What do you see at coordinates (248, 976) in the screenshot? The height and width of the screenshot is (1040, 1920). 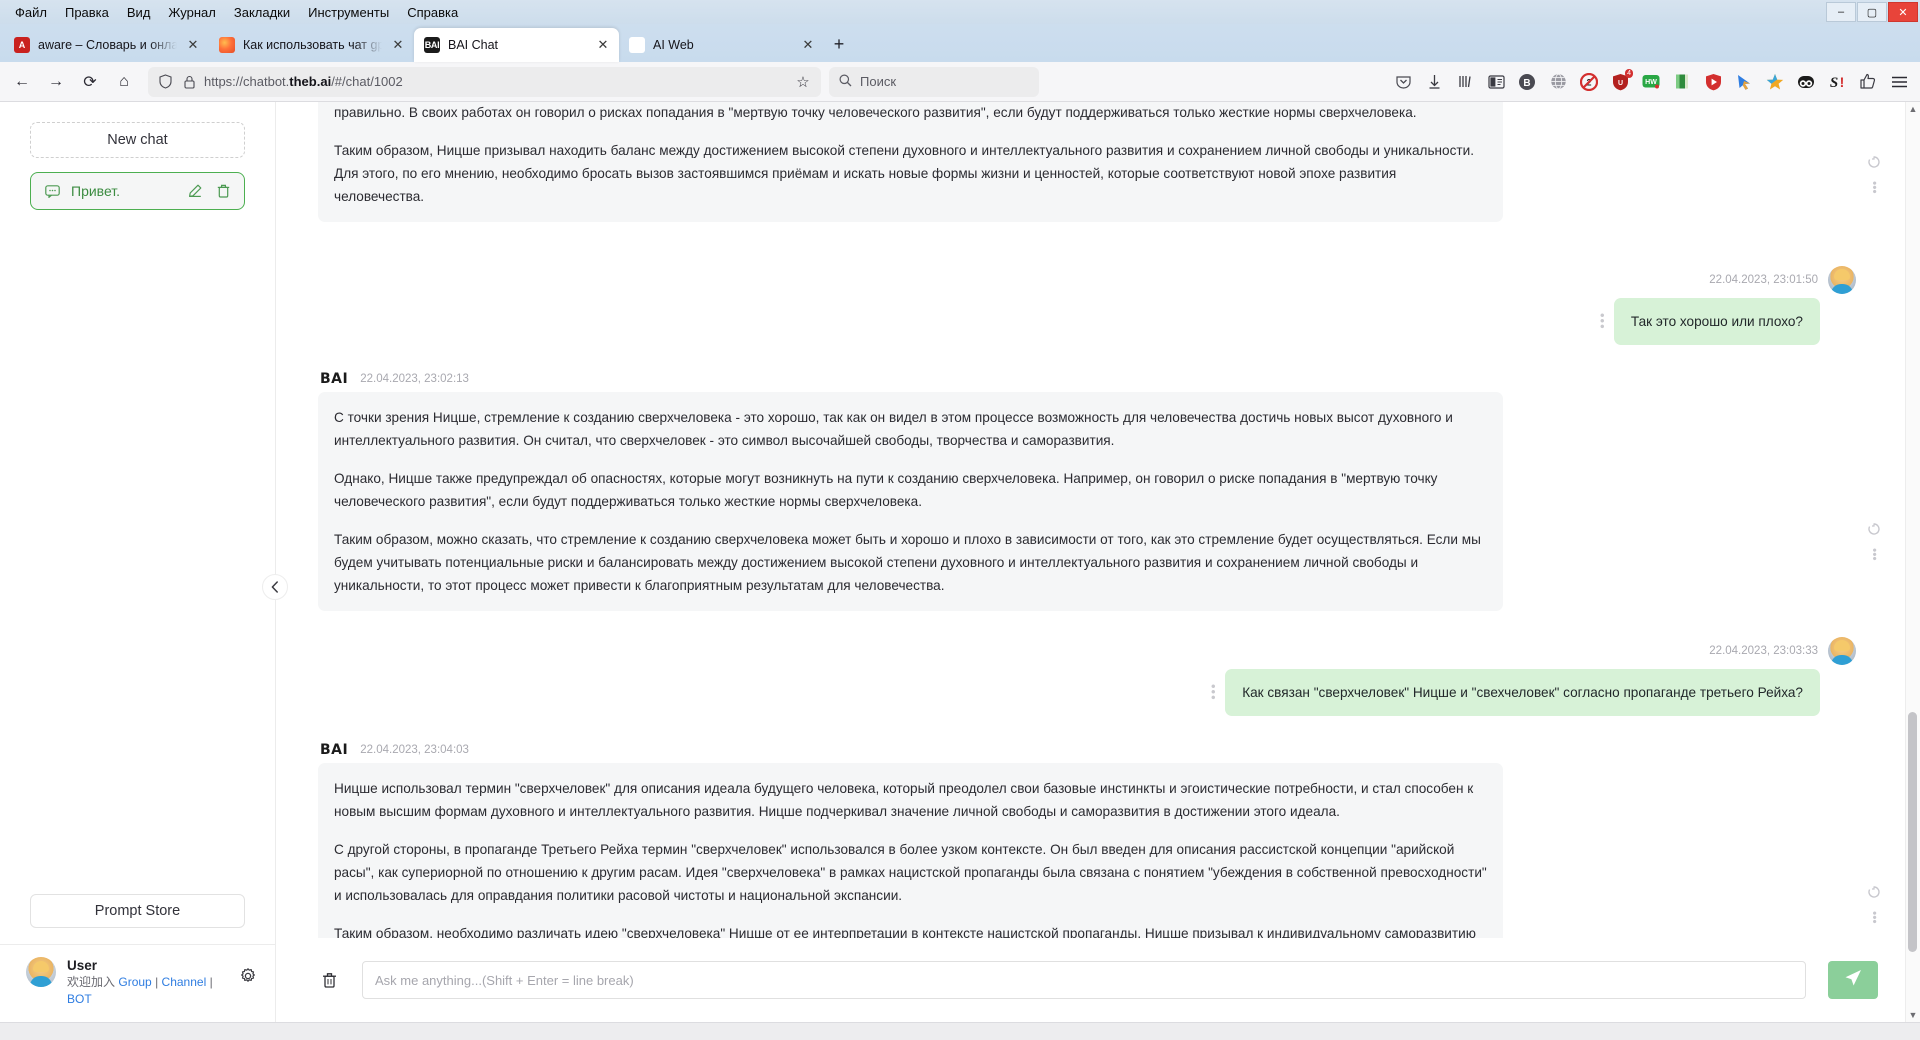 I see `gear-icon` at bounding box center [248, 976].